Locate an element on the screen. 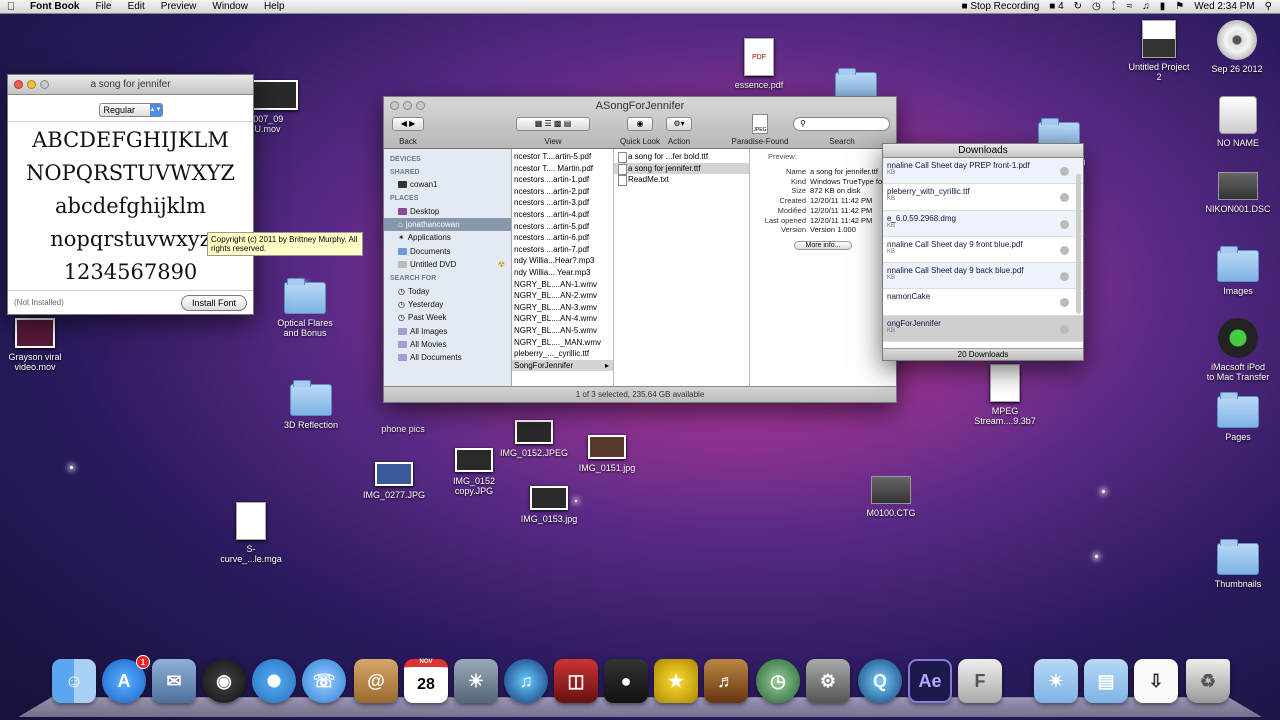 This screenshot has width=1280, height=720. desktop-imacsoft: iMacsoft iPod to Mac Transfer is located at coordinates (1231, 350).